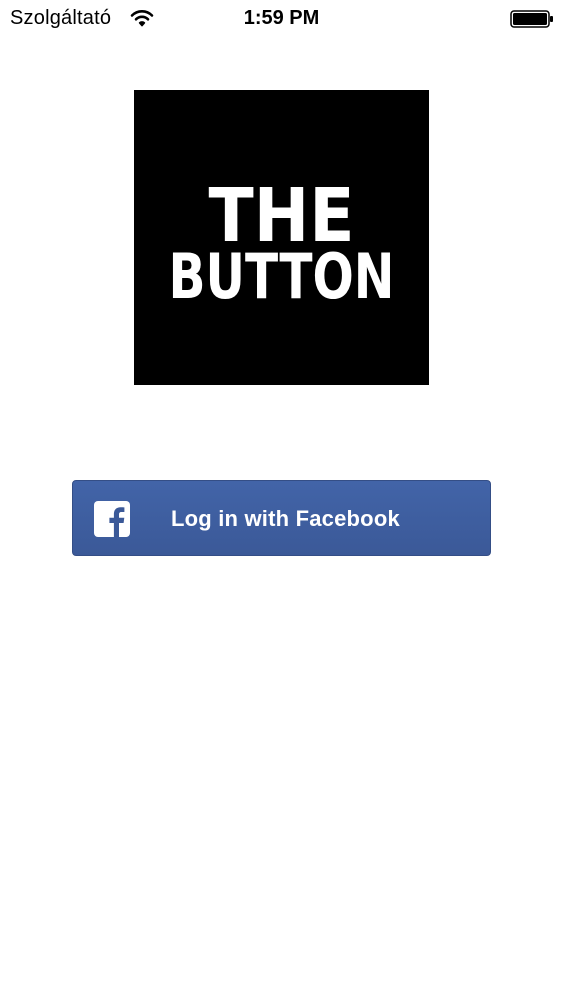 The height and width of the screenshot is (1000, 563). I want to click on status-bar: Szolgáltató 1:59 PM, so click(281, 19).